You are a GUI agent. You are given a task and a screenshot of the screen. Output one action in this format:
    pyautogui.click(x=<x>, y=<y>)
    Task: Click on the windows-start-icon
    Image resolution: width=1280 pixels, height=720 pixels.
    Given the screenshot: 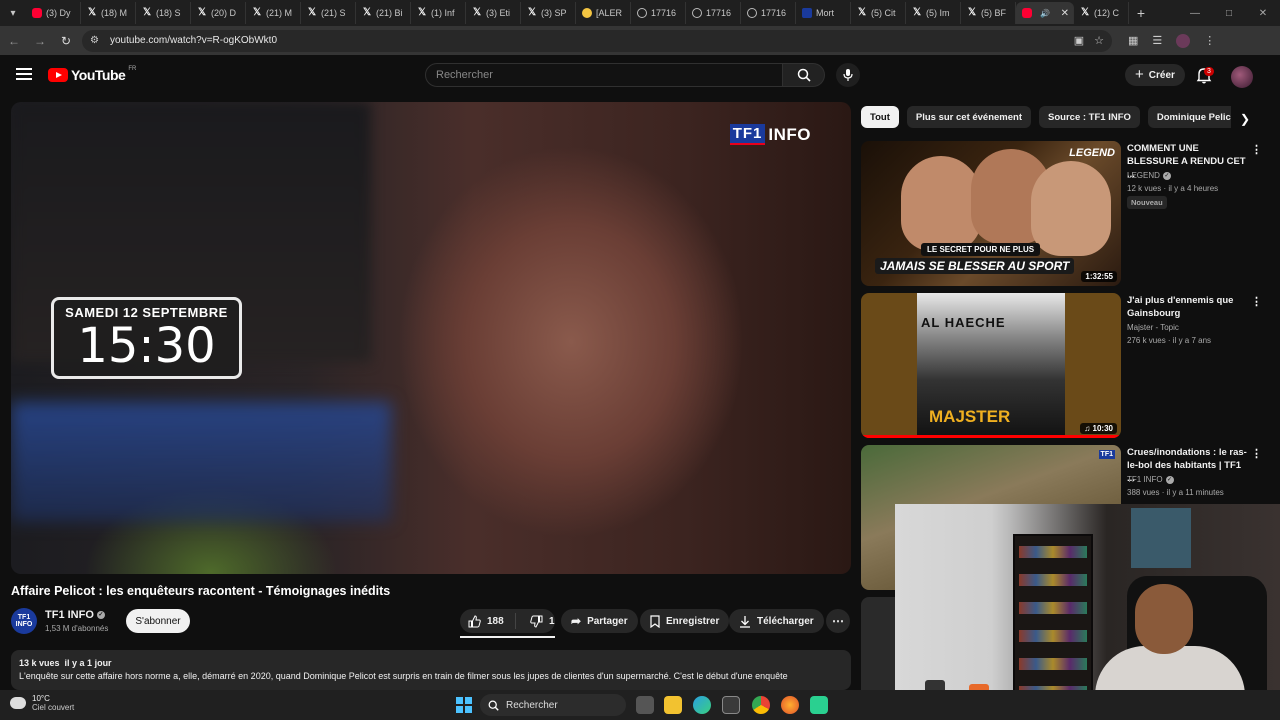 What is the action you would take?
    pyautogui.click(x=464, y=705)
    